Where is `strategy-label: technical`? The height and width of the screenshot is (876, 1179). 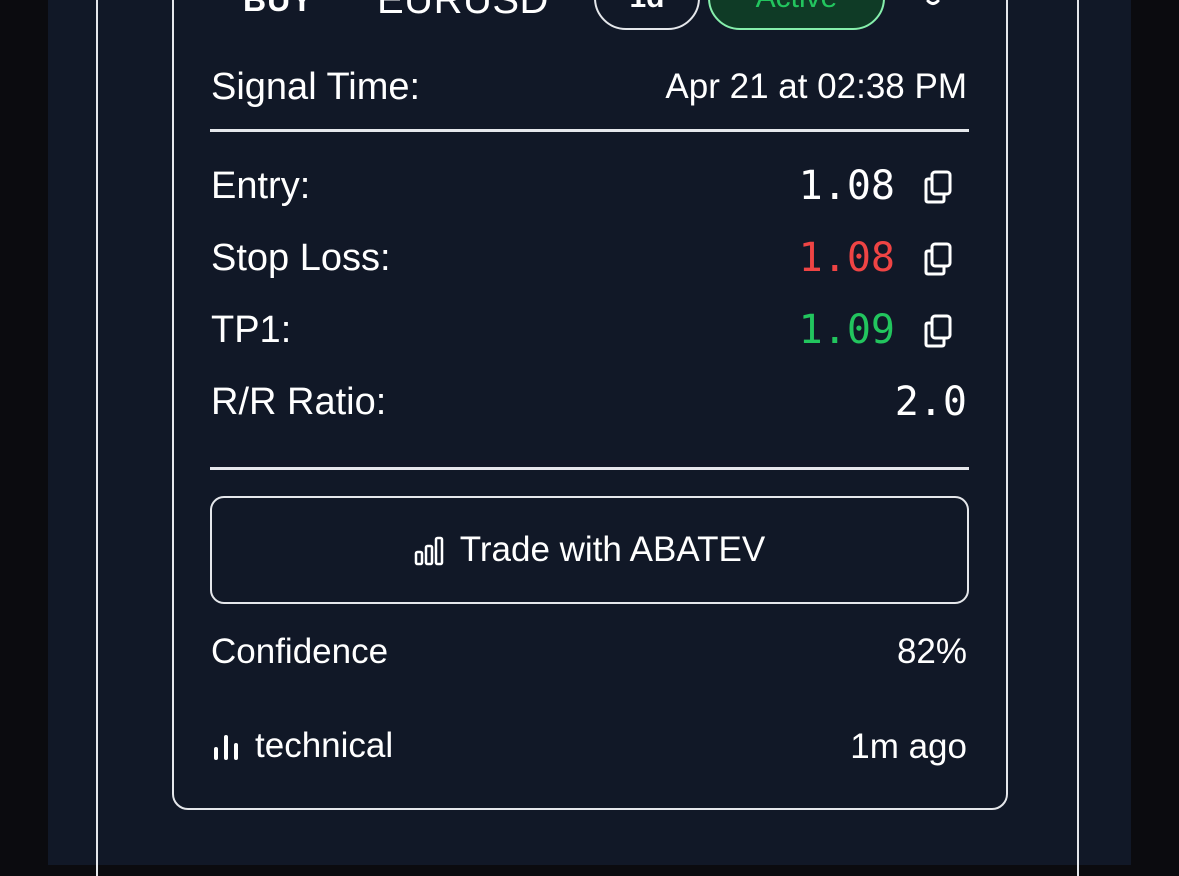
strategy-label: technical is located at coordinates (324, 745).